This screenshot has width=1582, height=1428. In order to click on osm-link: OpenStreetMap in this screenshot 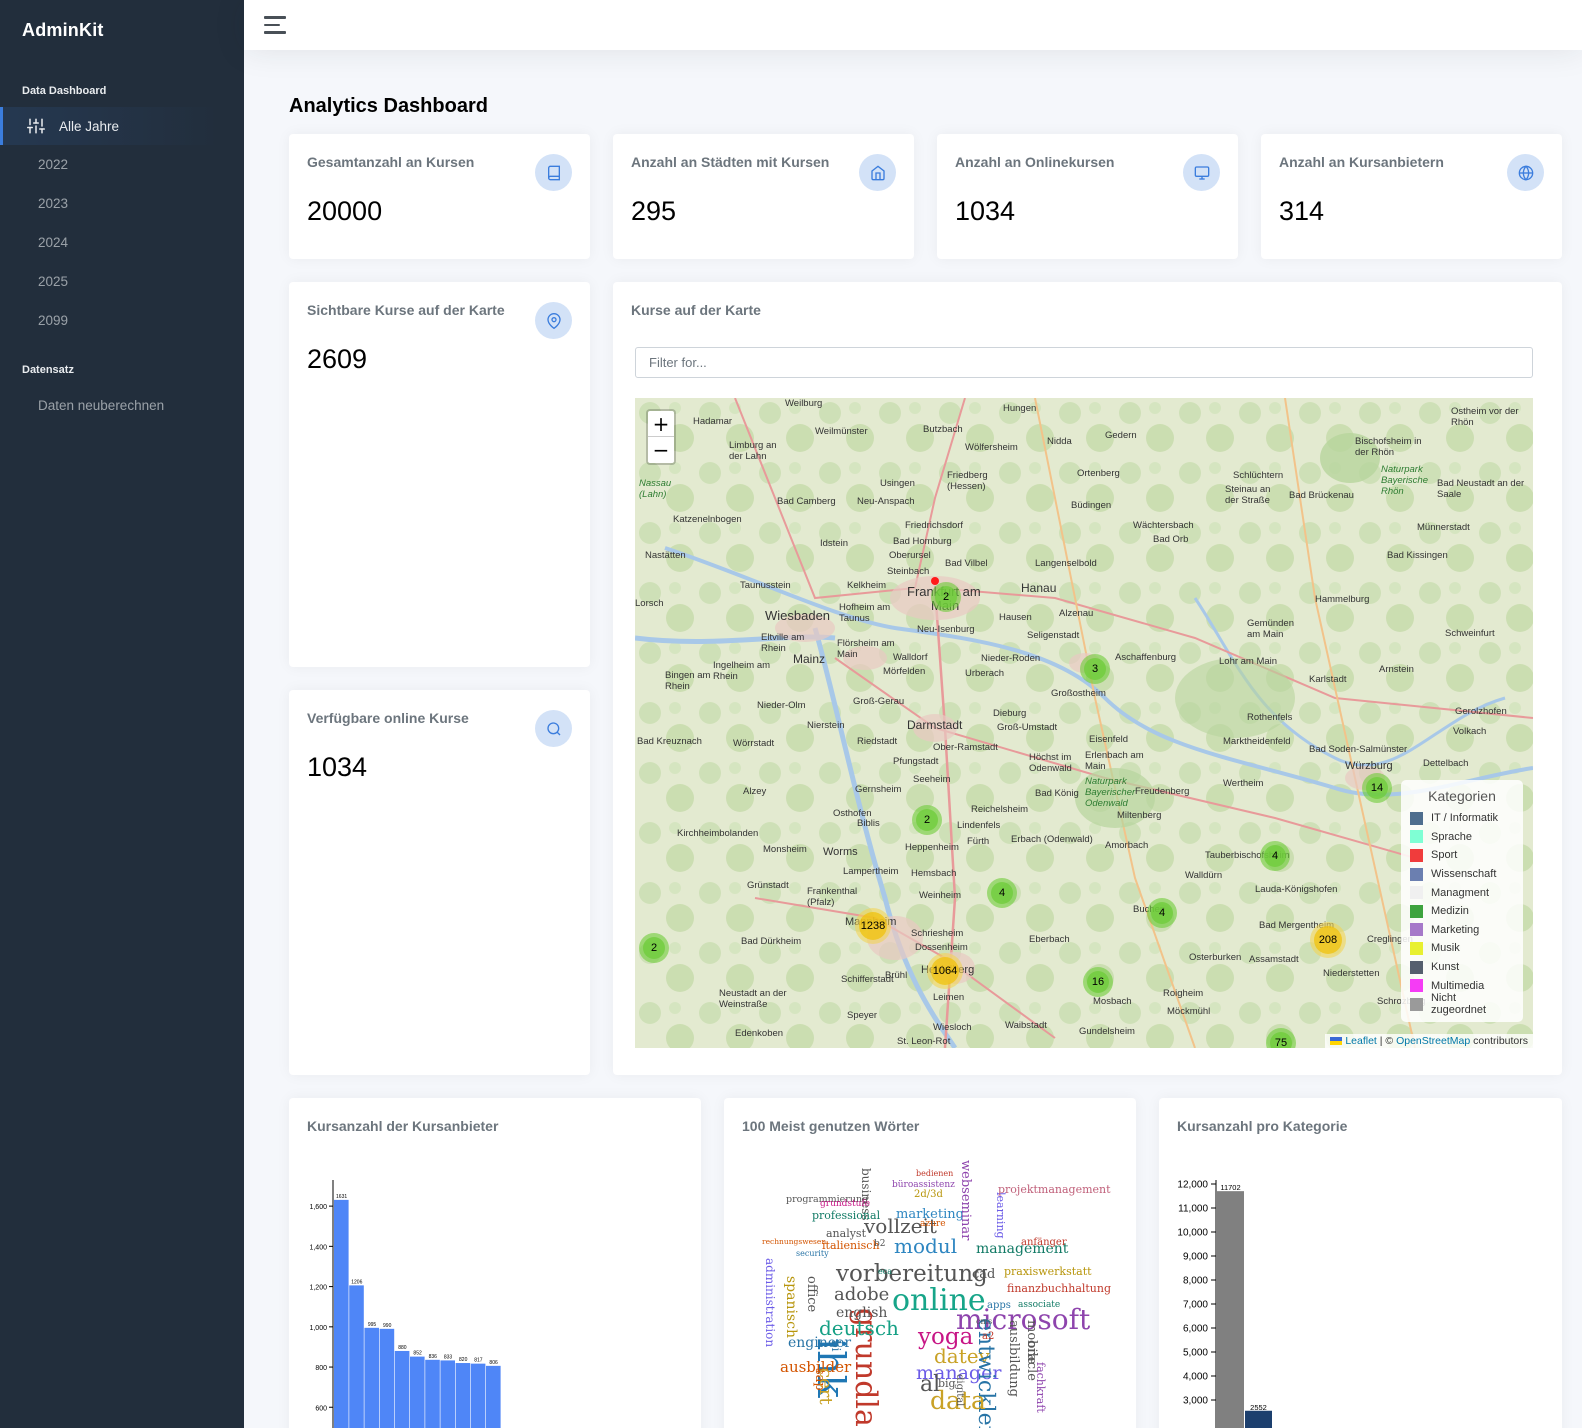, I will do `click(1433, 1041)`.